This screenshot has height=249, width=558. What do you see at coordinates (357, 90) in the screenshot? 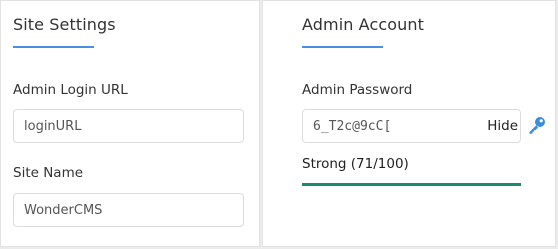
I see `admin-password-label: Admin Password` at bounding box center [357, 90].